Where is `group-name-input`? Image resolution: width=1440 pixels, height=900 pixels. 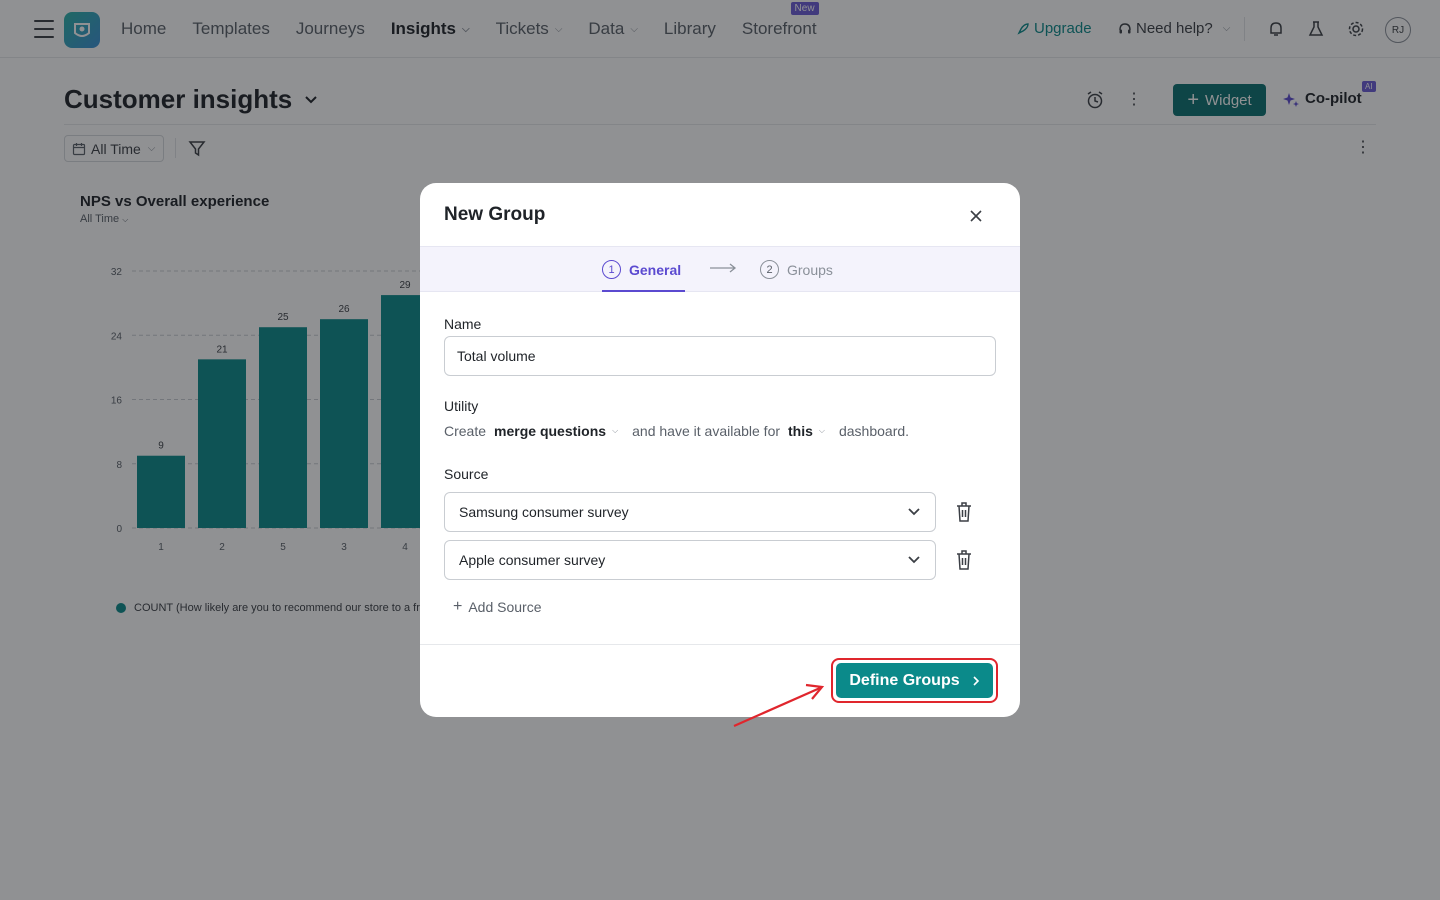
group-name-input is located at coordinates (720, 356).